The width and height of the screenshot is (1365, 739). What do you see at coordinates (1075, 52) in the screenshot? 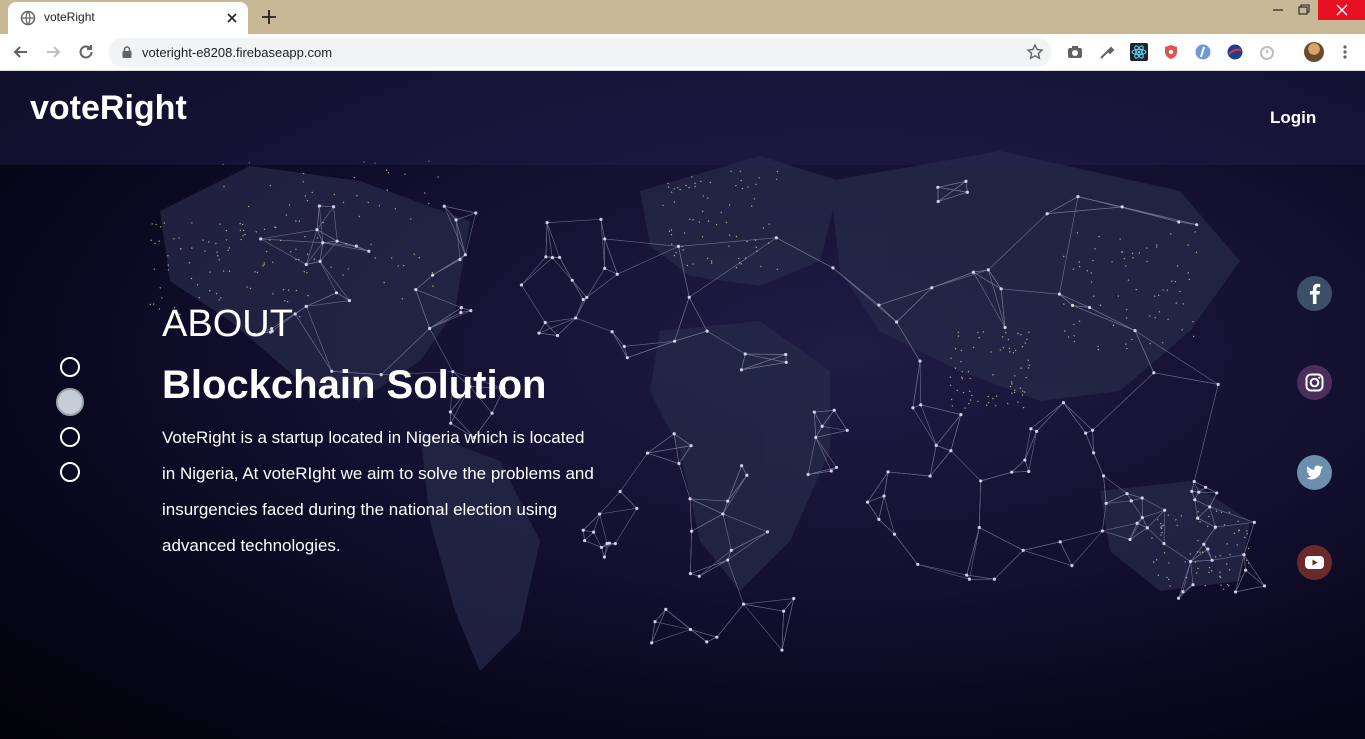
I see `camera-extension-icon` at bounding box center [1075, 52].